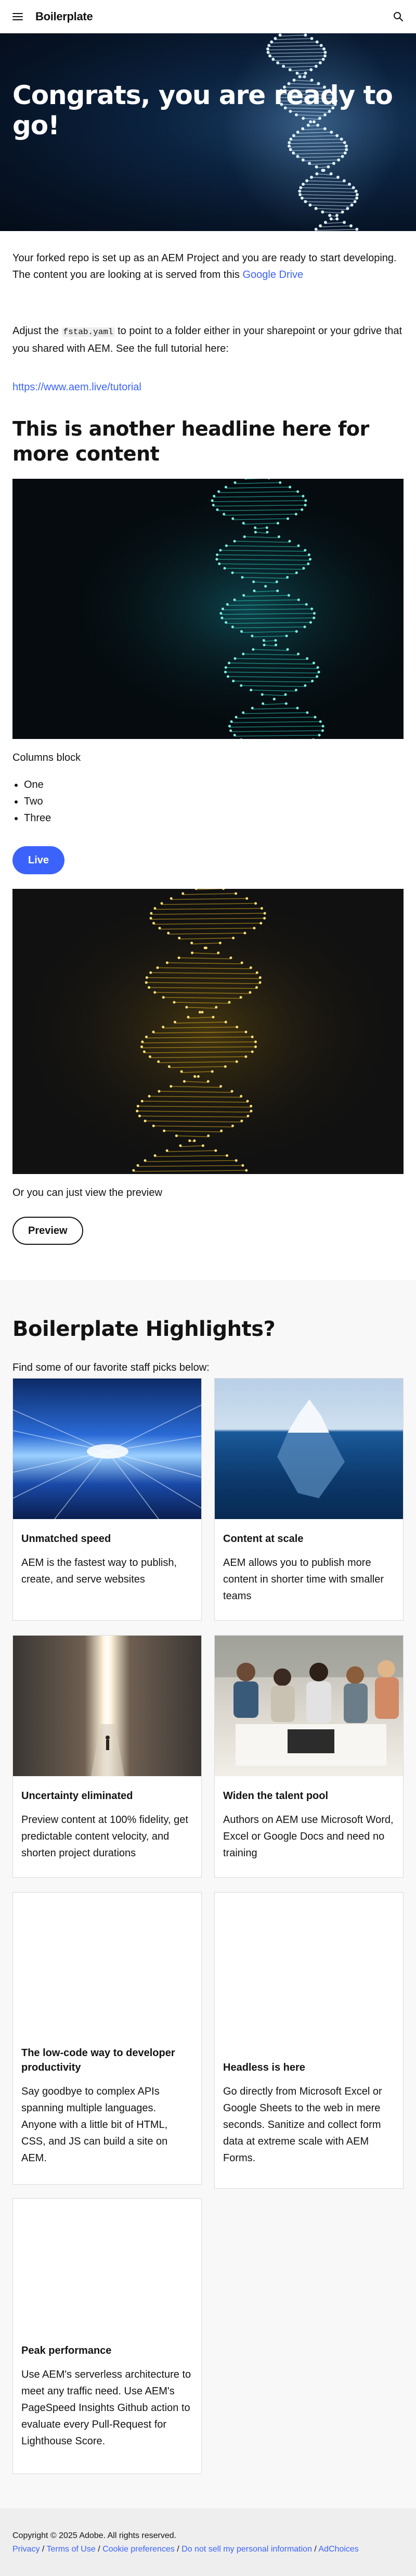  I want to click on hero-banner: Congrats, you are ready to go!, so click(208, 132).